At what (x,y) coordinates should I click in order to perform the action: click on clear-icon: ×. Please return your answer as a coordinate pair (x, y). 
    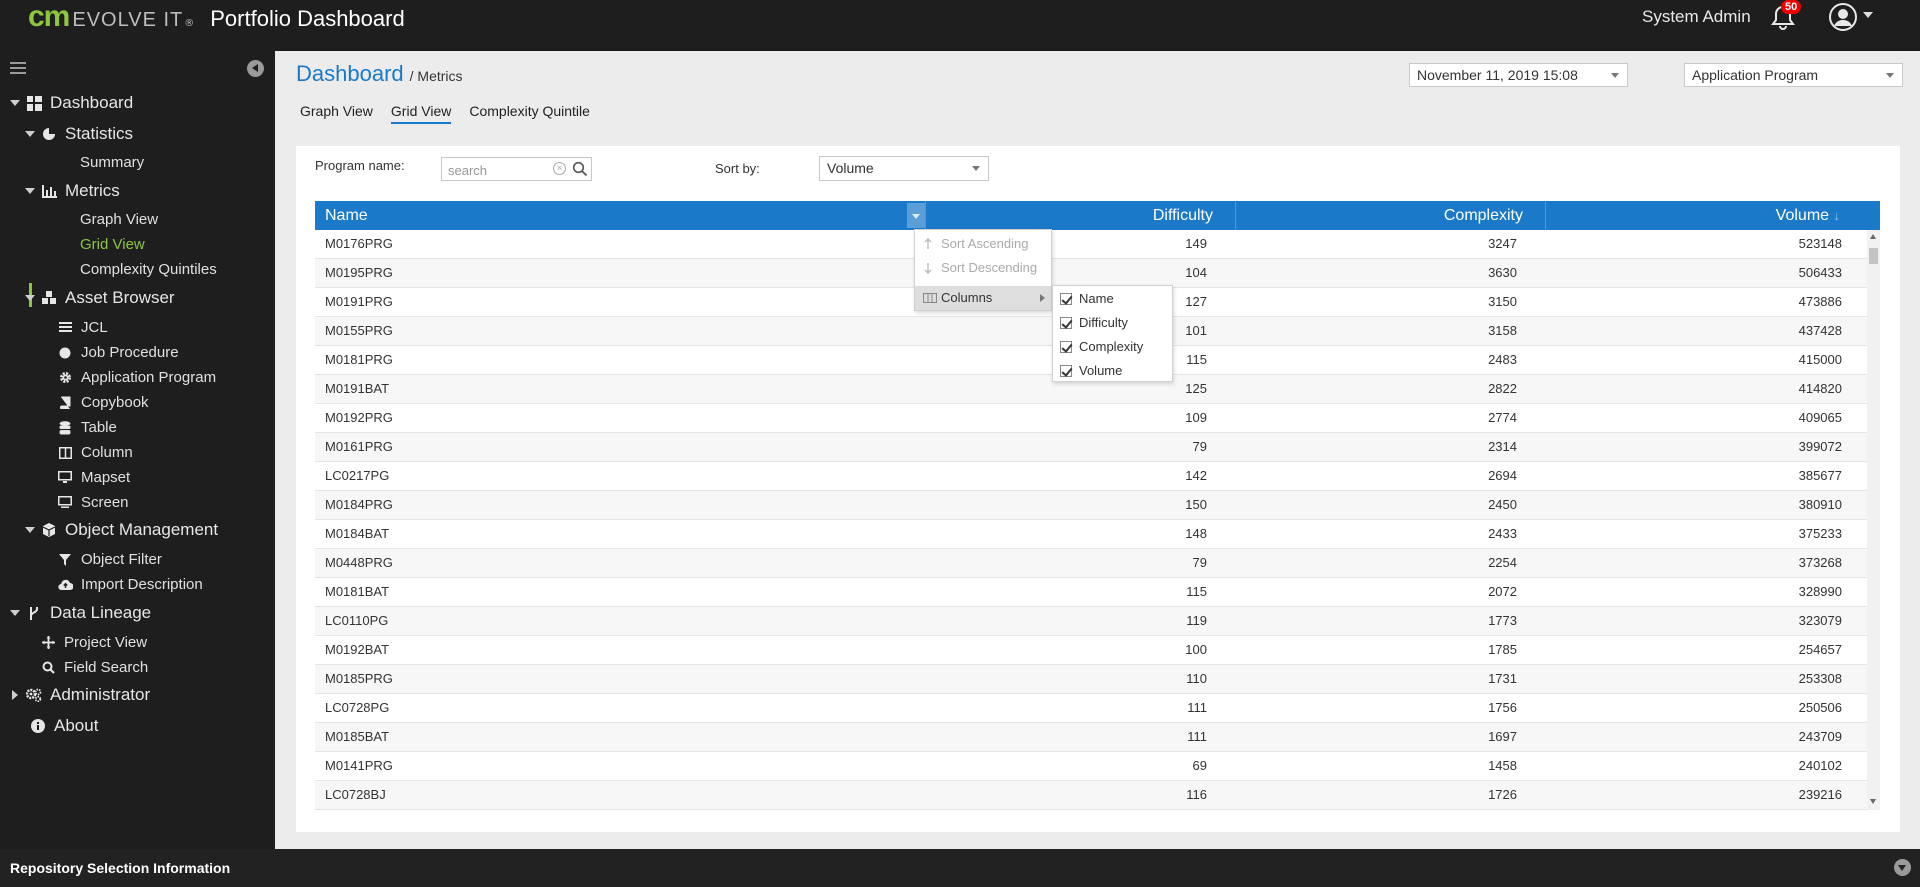
    Looking at the image, I should click on (559, 168).